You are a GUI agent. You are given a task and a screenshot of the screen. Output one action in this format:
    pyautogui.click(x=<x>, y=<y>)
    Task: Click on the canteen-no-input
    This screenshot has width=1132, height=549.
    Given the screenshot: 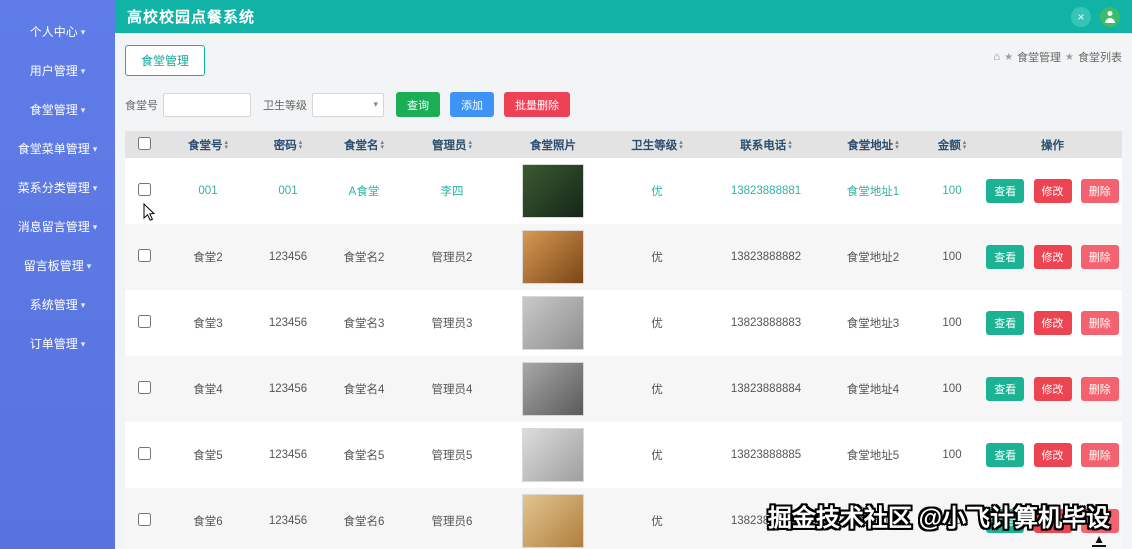 What is the action you would take?
    pyautogui.click(x=207, y=104)
    